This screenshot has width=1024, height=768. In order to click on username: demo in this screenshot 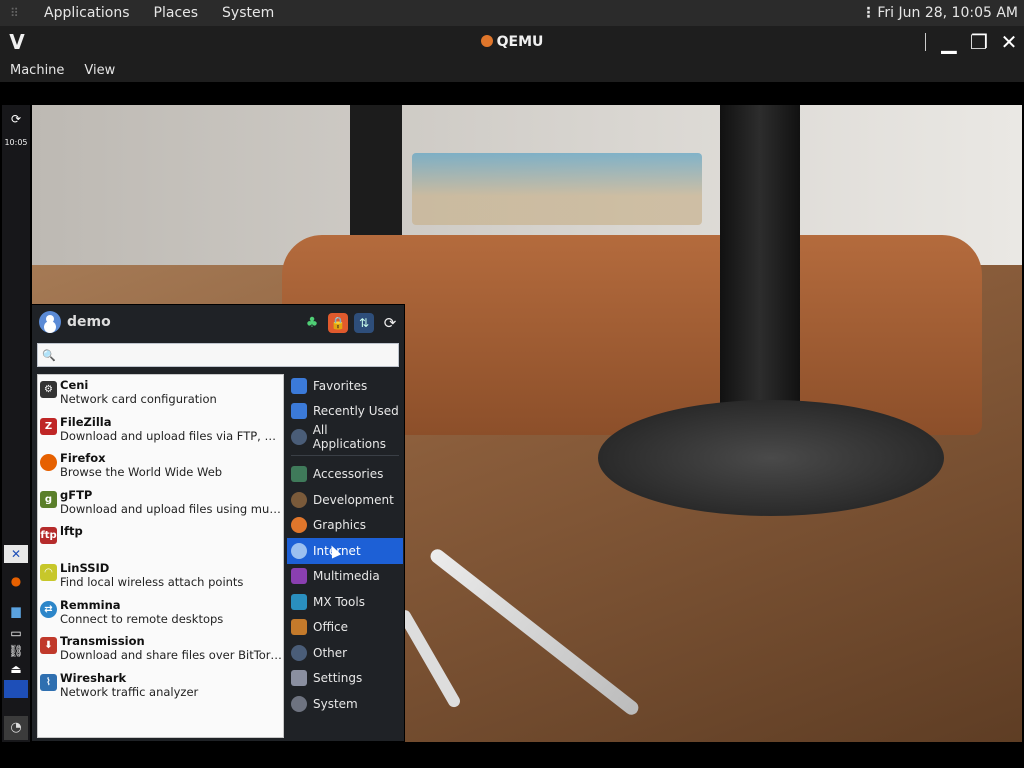, I will do `click(89, 322)`.